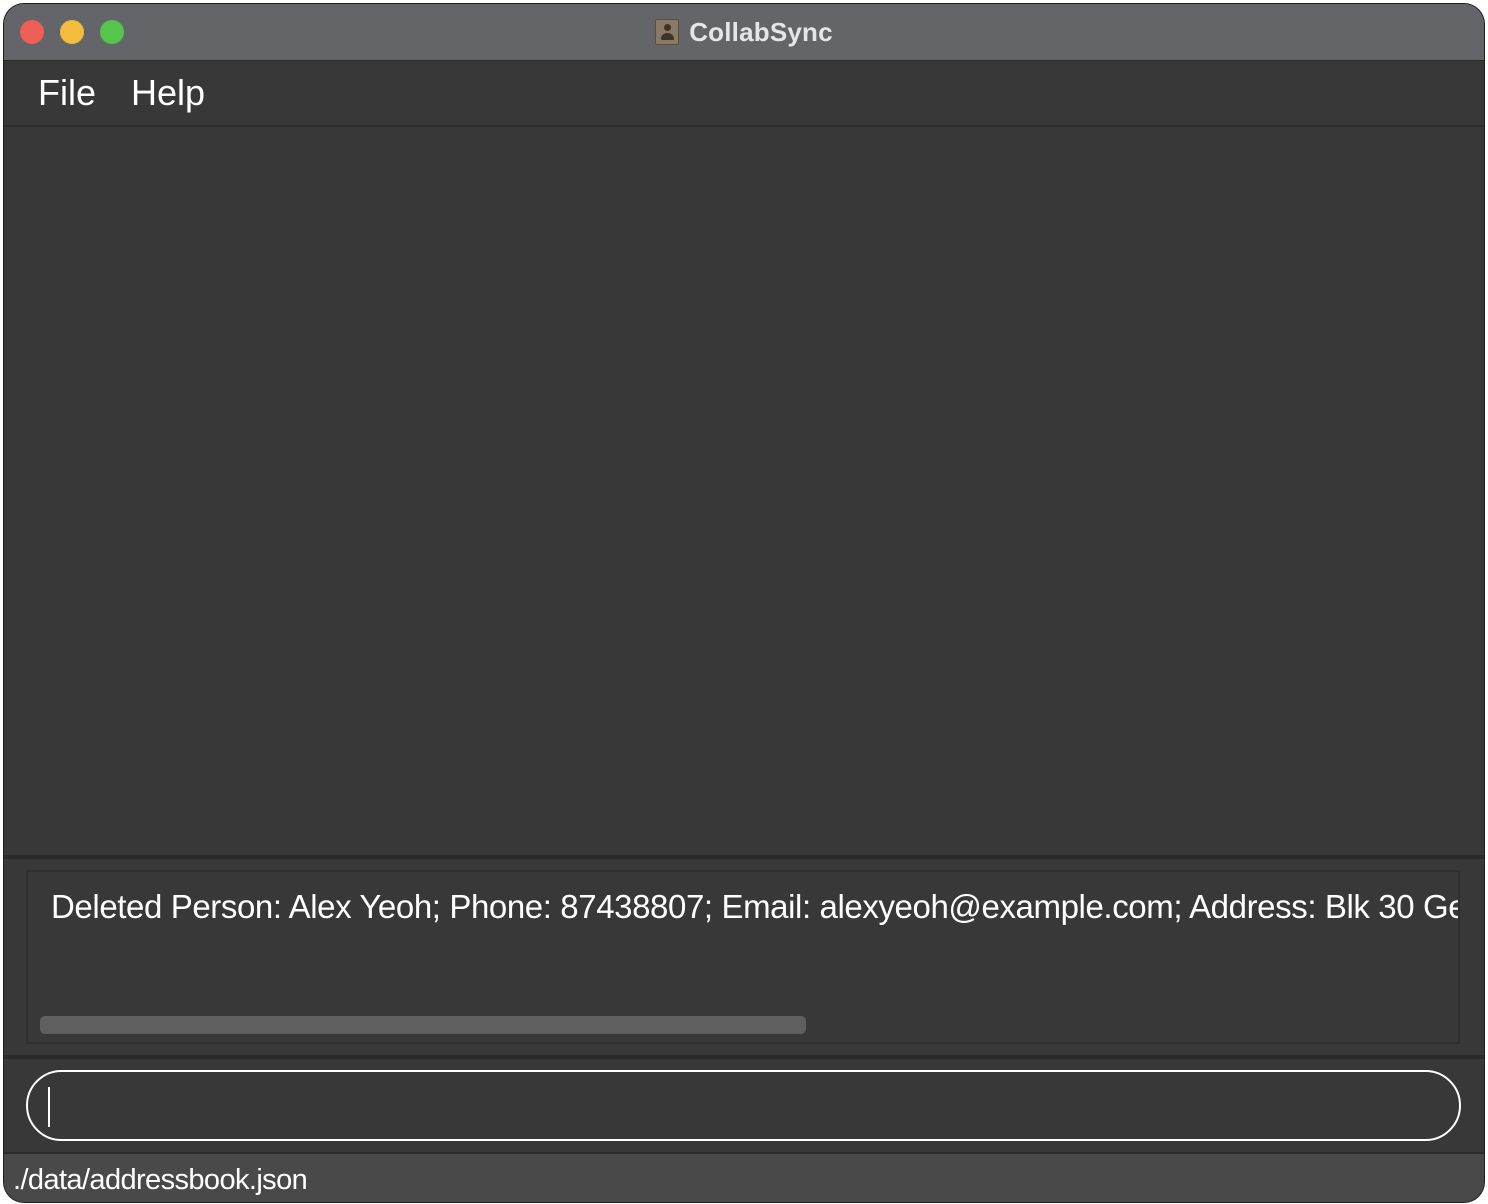 The image size is (1488, 1204). What do you see at coordinates (744, 94) in the screenshot?
I see `menu-bar: File Help` at bounding box center [744, 94].